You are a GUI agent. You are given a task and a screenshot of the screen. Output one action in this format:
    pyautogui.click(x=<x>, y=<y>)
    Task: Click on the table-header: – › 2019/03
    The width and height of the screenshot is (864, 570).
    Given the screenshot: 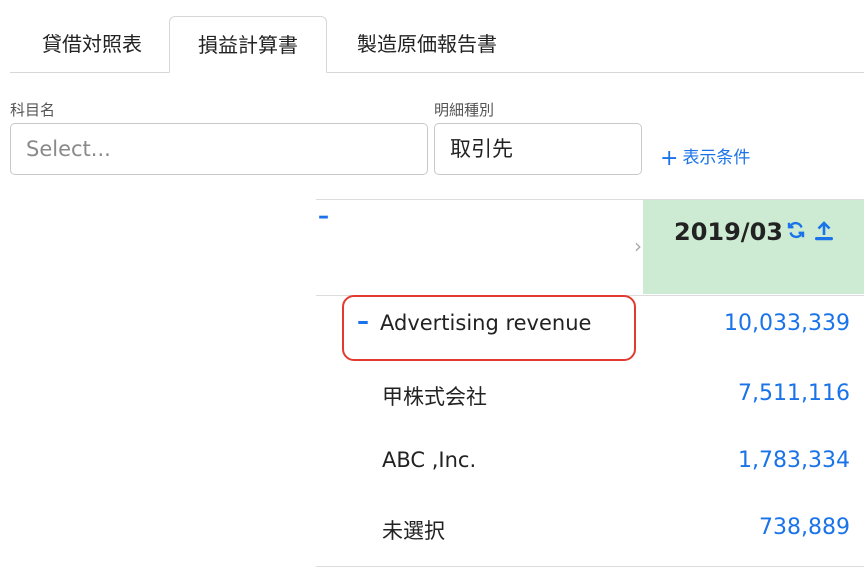 What is the action you would take?
    pyautogui.click(x=590, y=247)
    